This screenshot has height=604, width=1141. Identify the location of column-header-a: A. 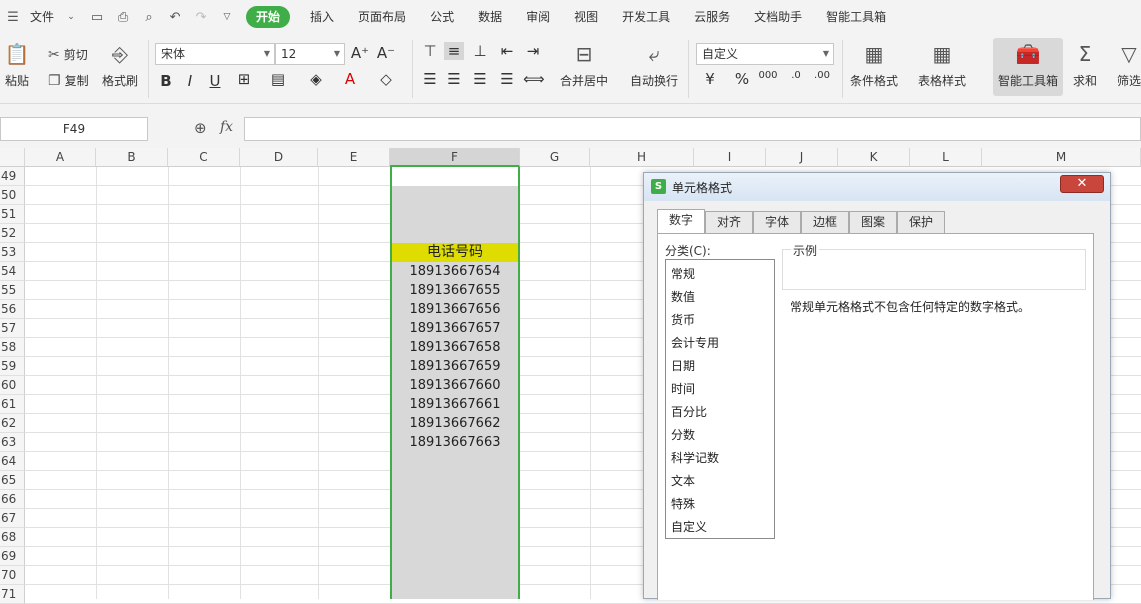
(60, 157).